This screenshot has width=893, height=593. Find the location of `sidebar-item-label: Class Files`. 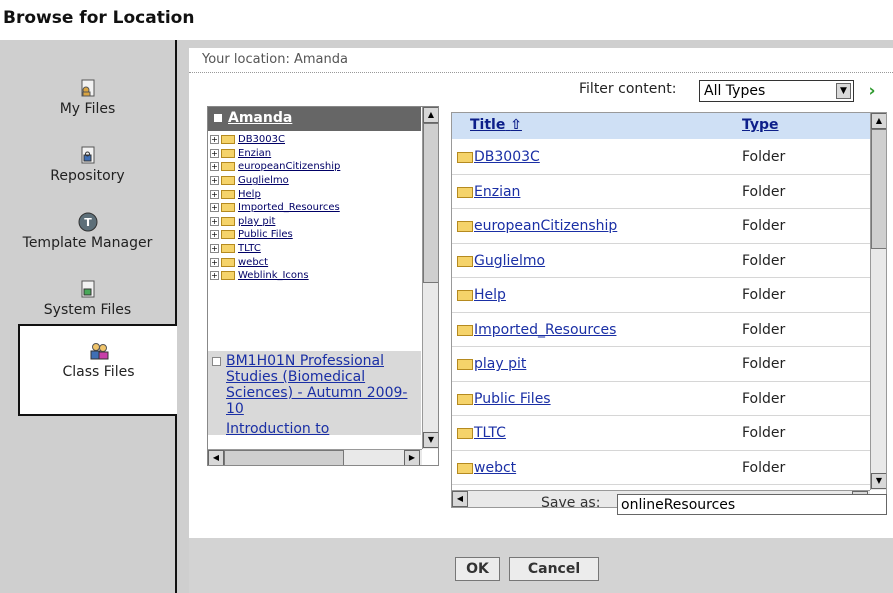

sidebar-item-label: Class Files is located at coordinates (98, 372).